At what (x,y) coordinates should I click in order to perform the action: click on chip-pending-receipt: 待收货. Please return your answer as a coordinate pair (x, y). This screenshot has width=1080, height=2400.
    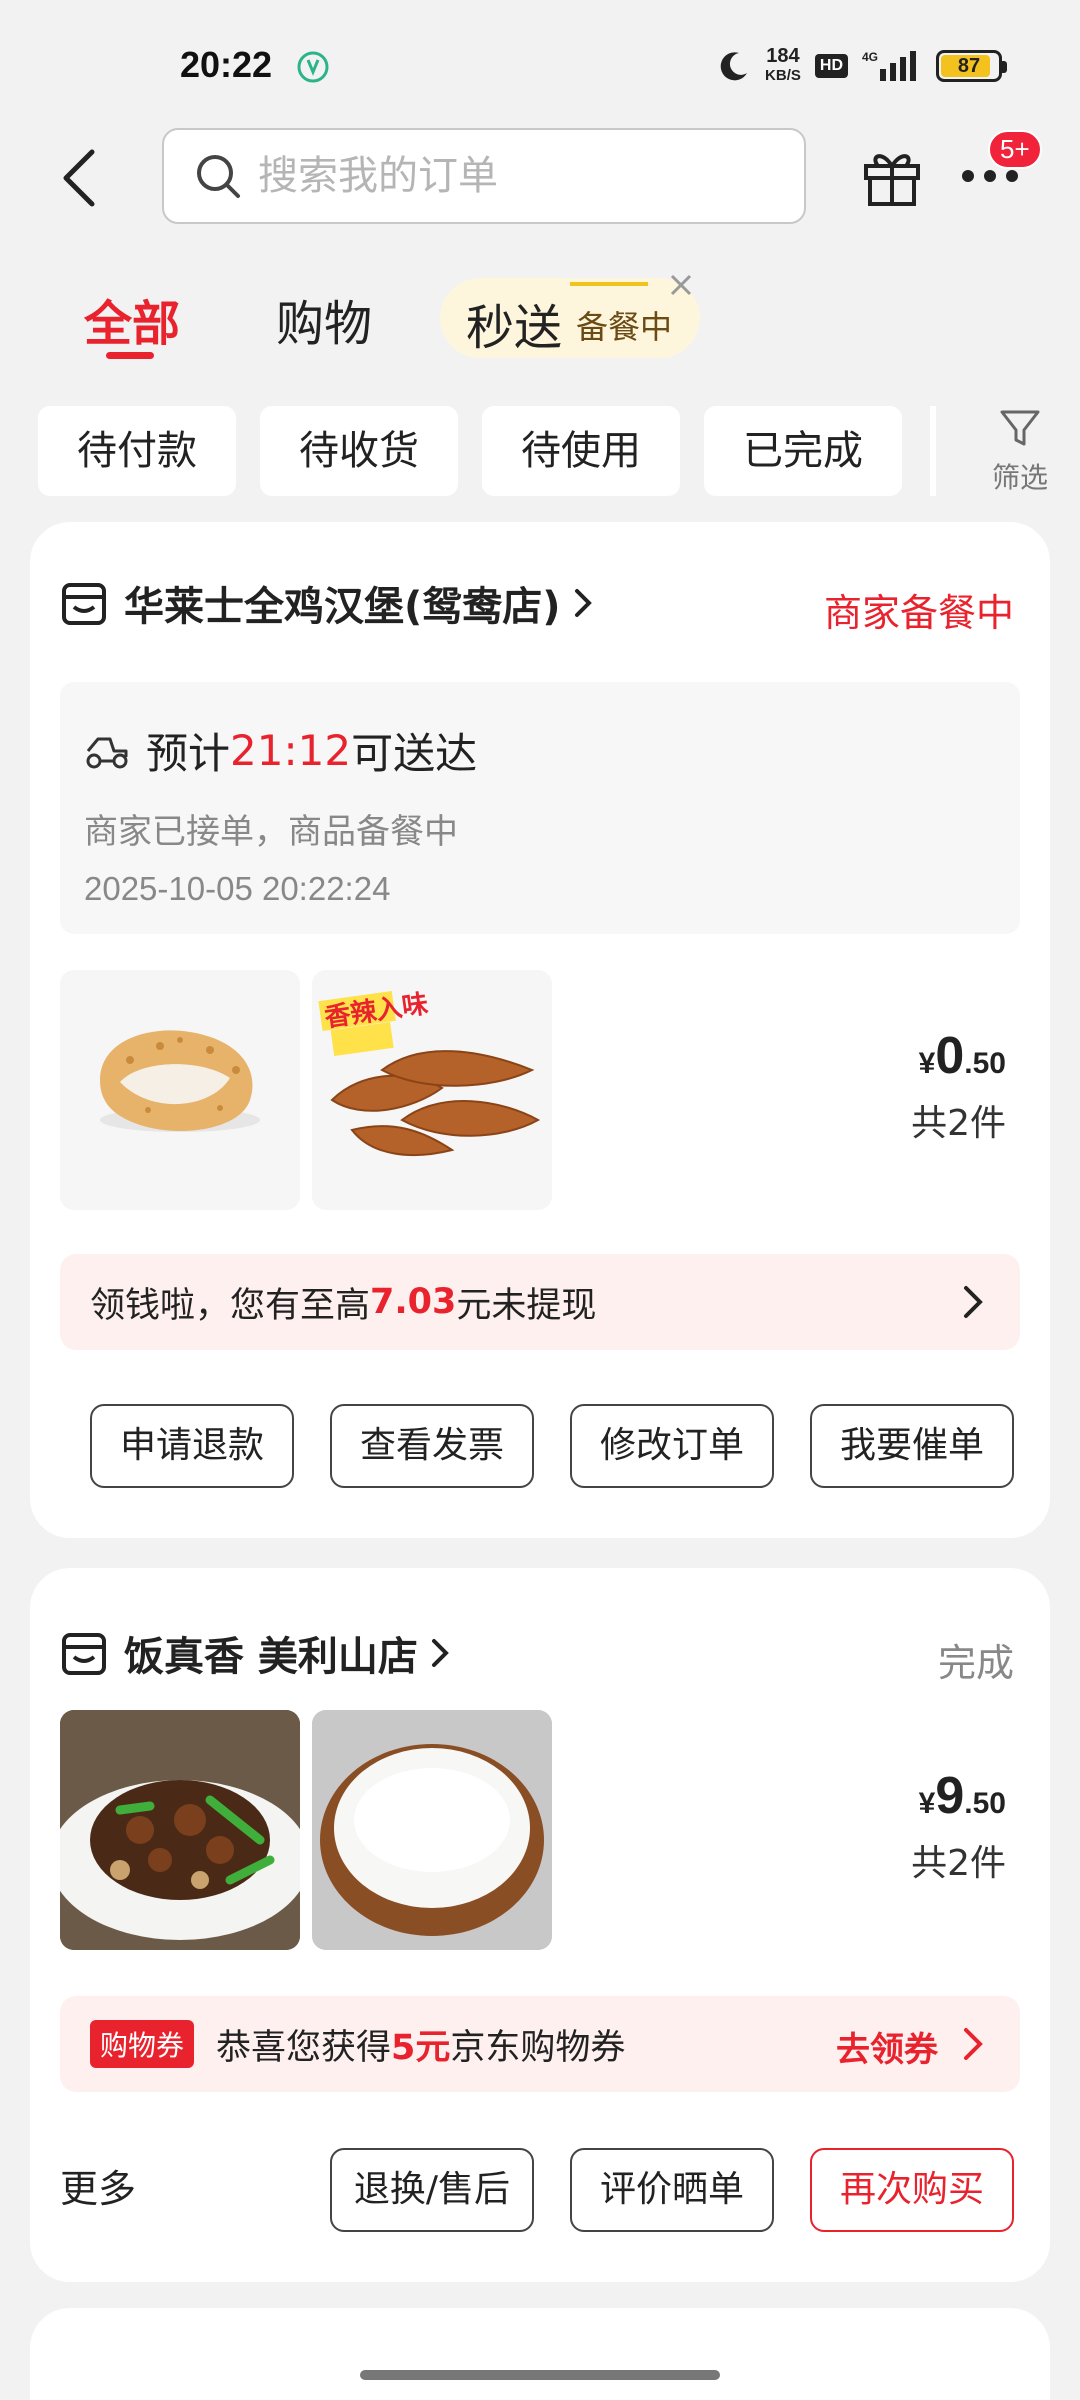
    Looking at the image, I should click on (359, 451).